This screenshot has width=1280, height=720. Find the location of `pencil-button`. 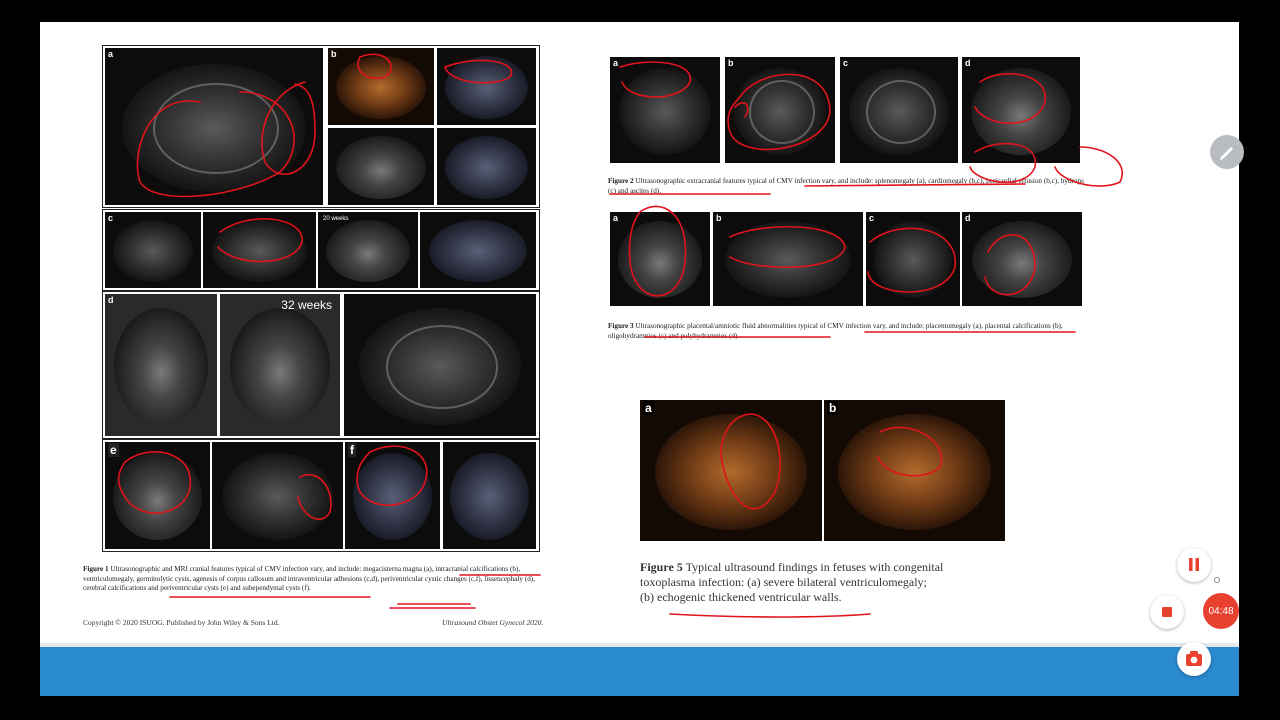

pencil-button is located at coordinates (1227, 152).